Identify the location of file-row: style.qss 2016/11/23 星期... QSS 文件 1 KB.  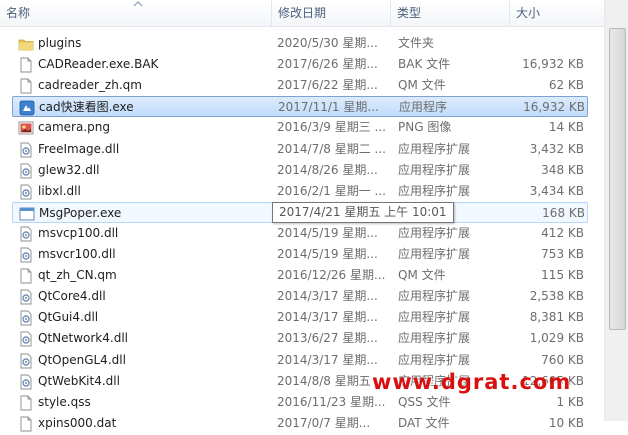
(300, 402).